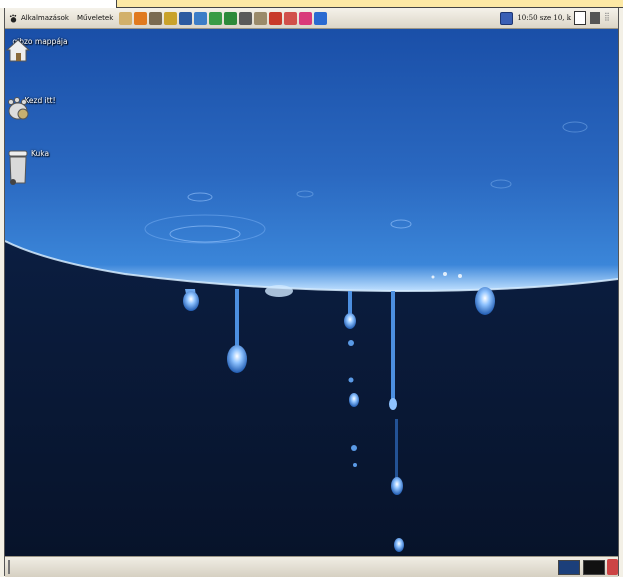 This screenshot has width=623, height=577. Describe the element at coordinates (369, 4) in the screenshot. I see `tooltip-strip` at that location.